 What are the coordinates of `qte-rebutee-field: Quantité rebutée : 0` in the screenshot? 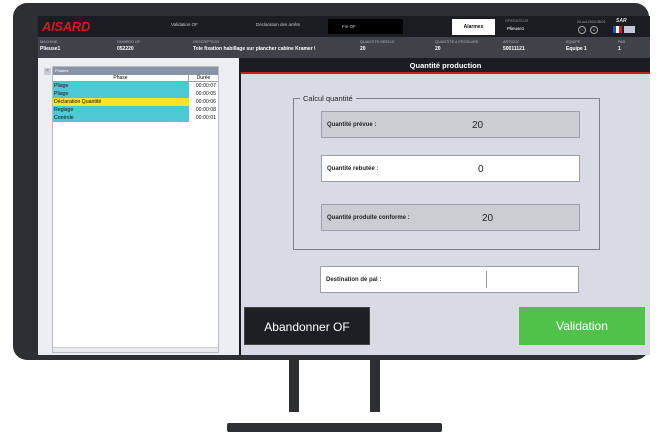 It's located at (450, 168).